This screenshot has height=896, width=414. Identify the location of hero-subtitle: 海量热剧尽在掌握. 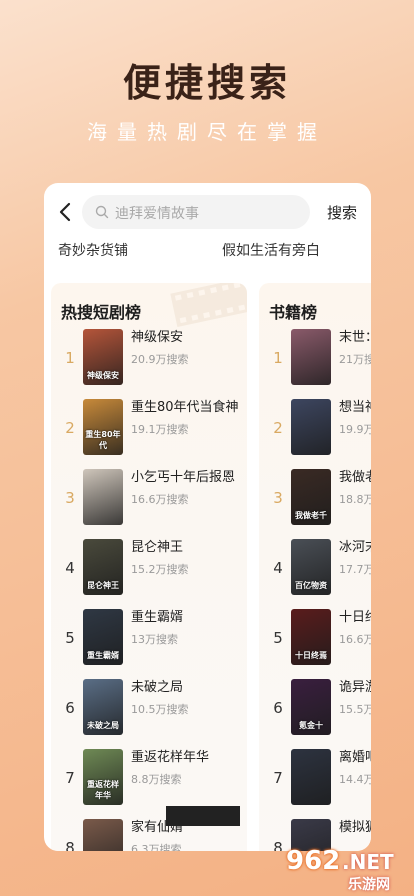
(207, 132).